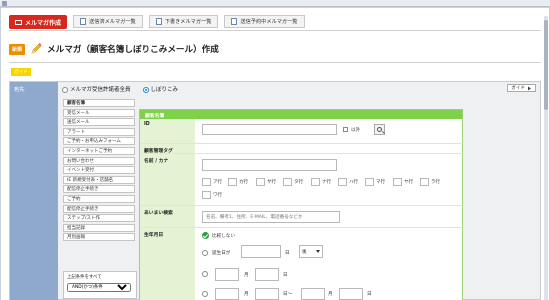 This screenshot has height=300, width=550. I want to click on category-item: インターネットご予約, so click(99, 150).